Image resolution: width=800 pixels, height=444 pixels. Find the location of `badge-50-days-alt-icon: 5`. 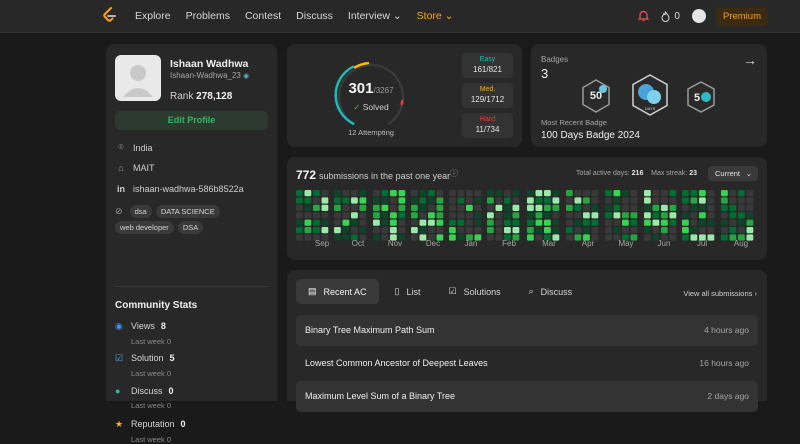

badge-50-days-alt-icon: 5 is located at coordinates (701, 97).